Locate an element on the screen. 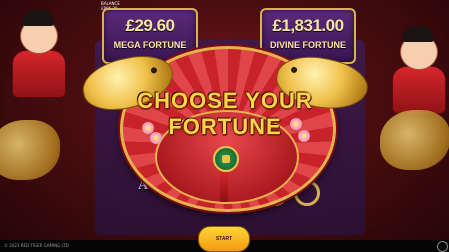  jackpot-amount: £29.60 is located at coordinates (150, 25).